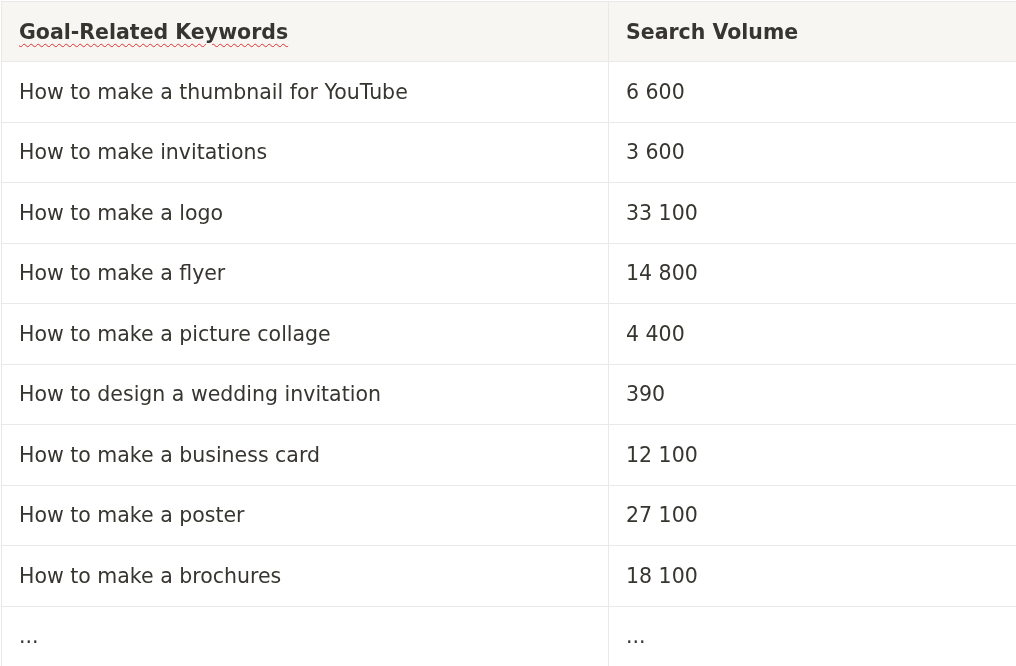 This screenshot has width=1016, height=666. I want to click on table-cell: 27 100, so click(662, 515).